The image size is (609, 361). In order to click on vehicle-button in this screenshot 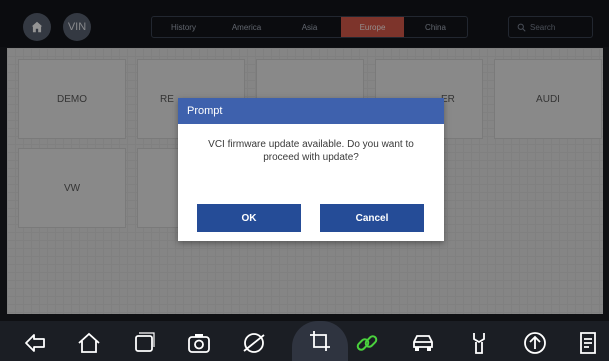, I will do `click(423, 343)`.